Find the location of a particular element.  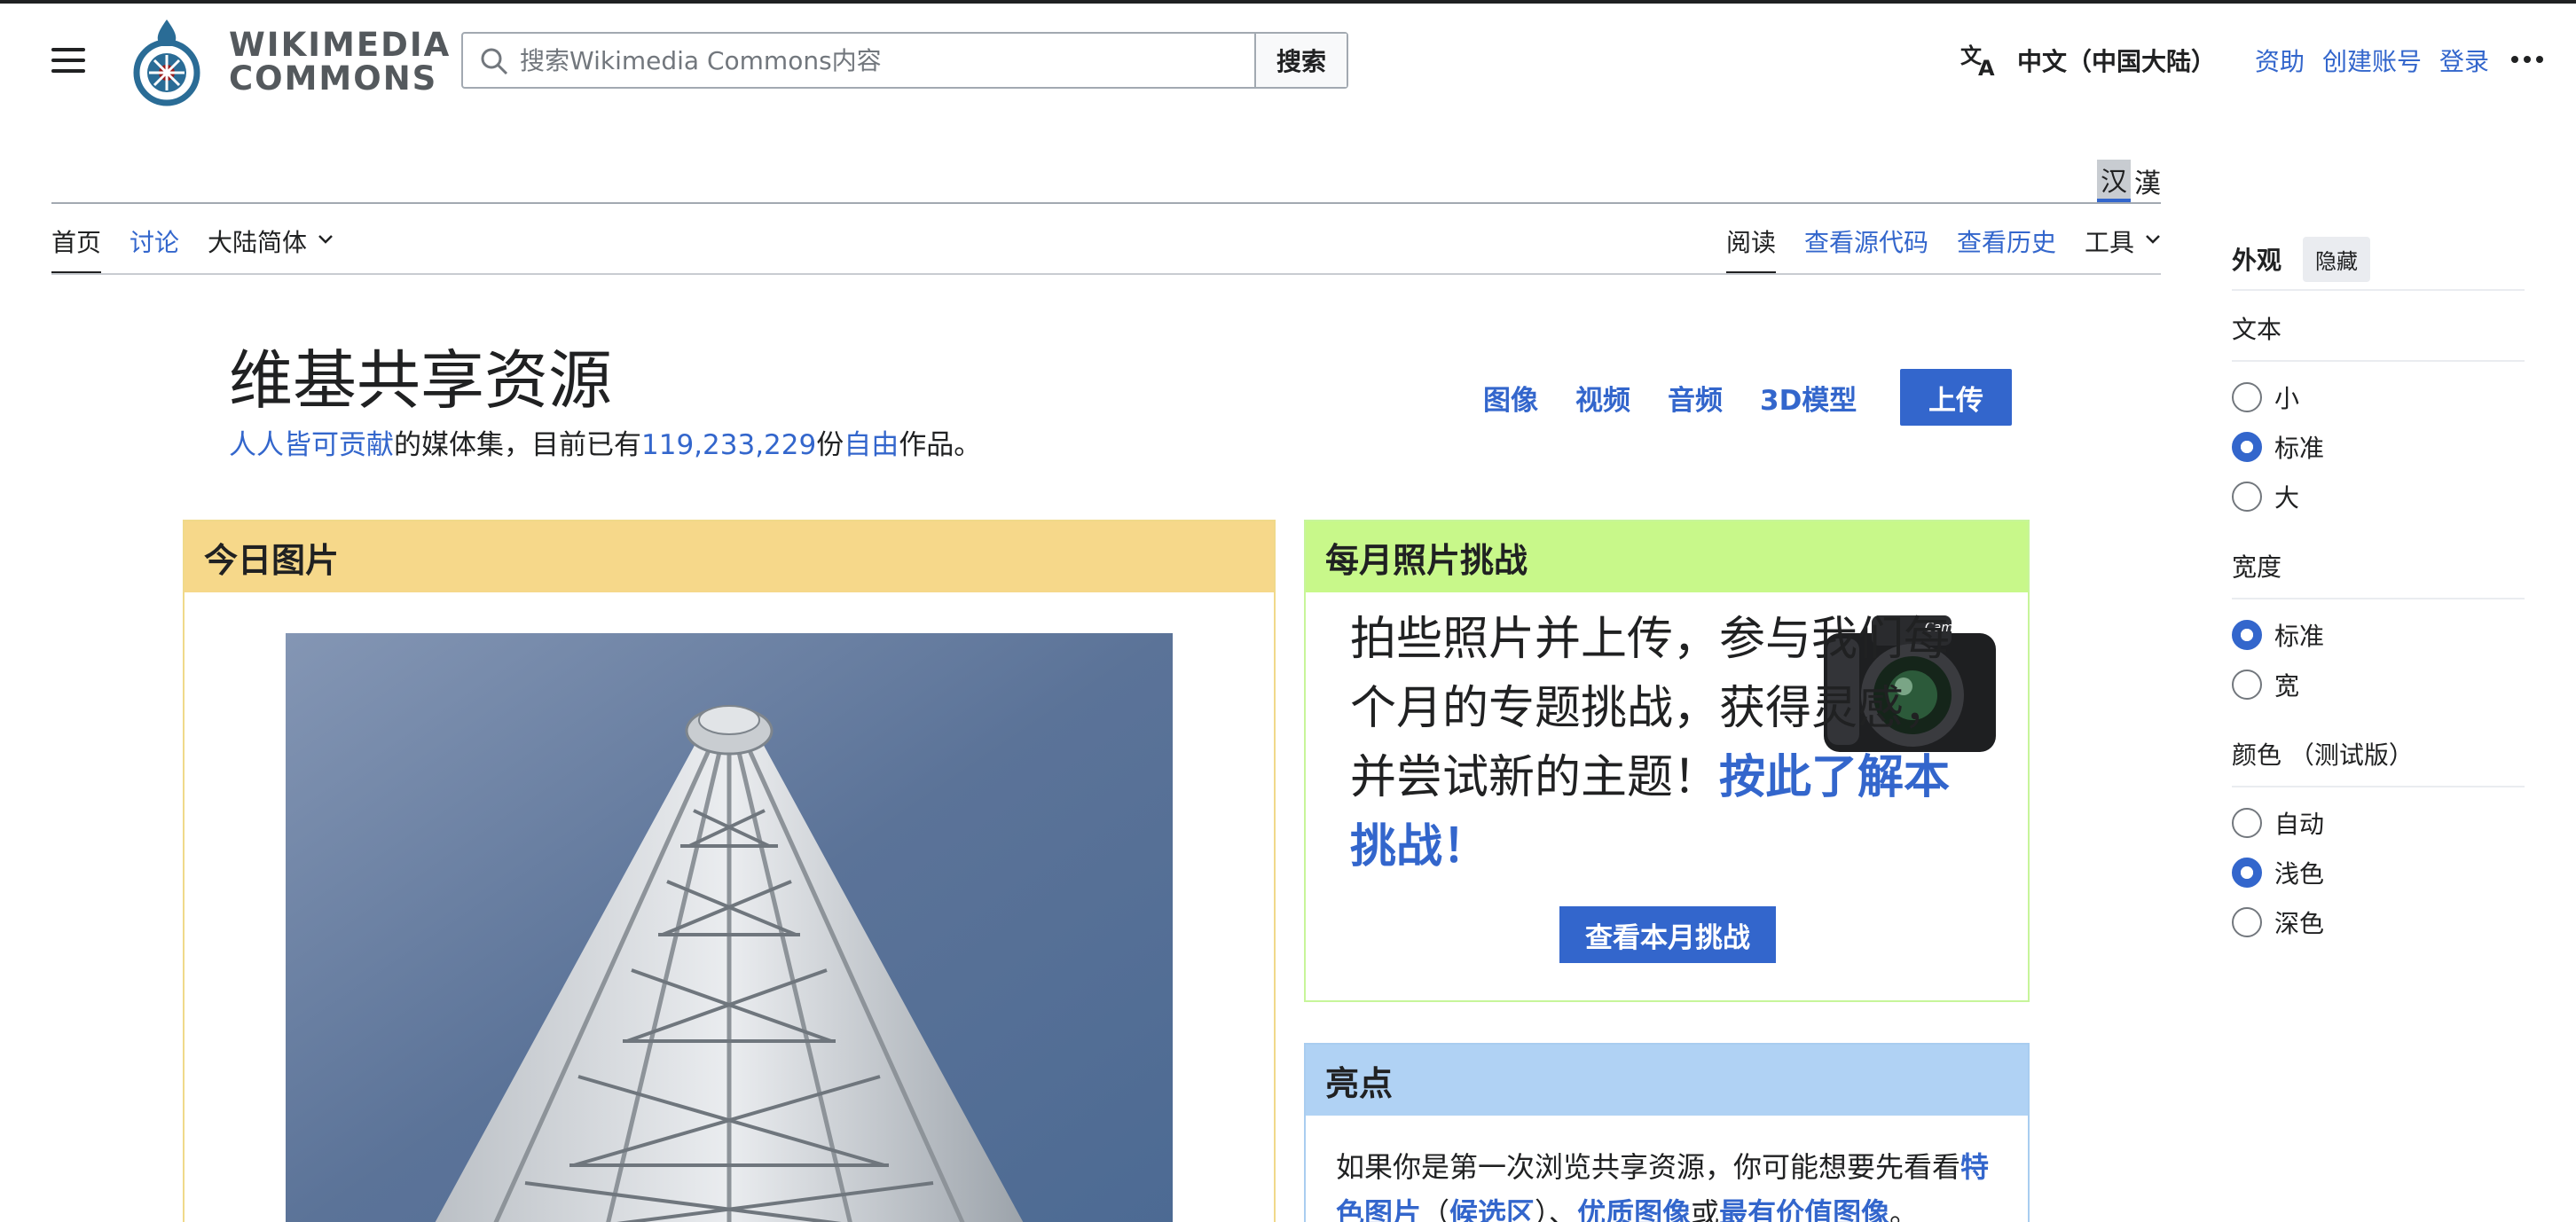

main-menu-icon is located at coordinates (69, 60).